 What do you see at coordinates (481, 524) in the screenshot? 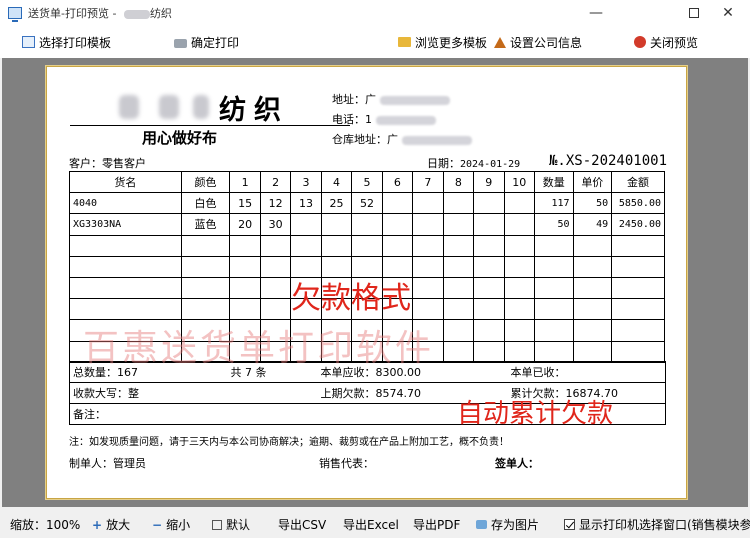
I see `image-icon` at bounding box center [481, 524].